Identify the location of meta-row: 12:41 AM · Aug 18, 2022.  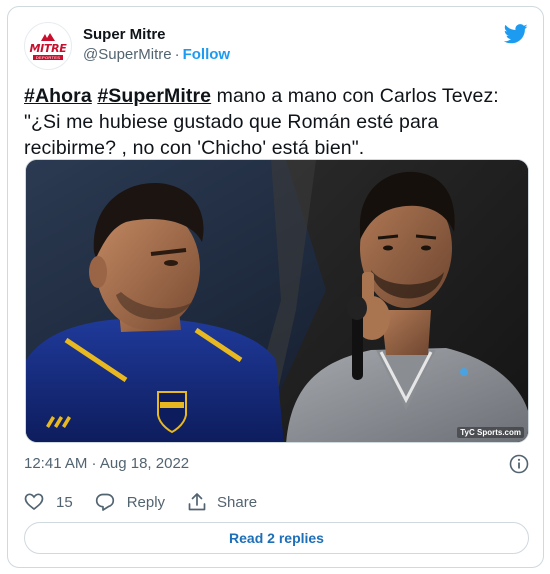
(276, 464).